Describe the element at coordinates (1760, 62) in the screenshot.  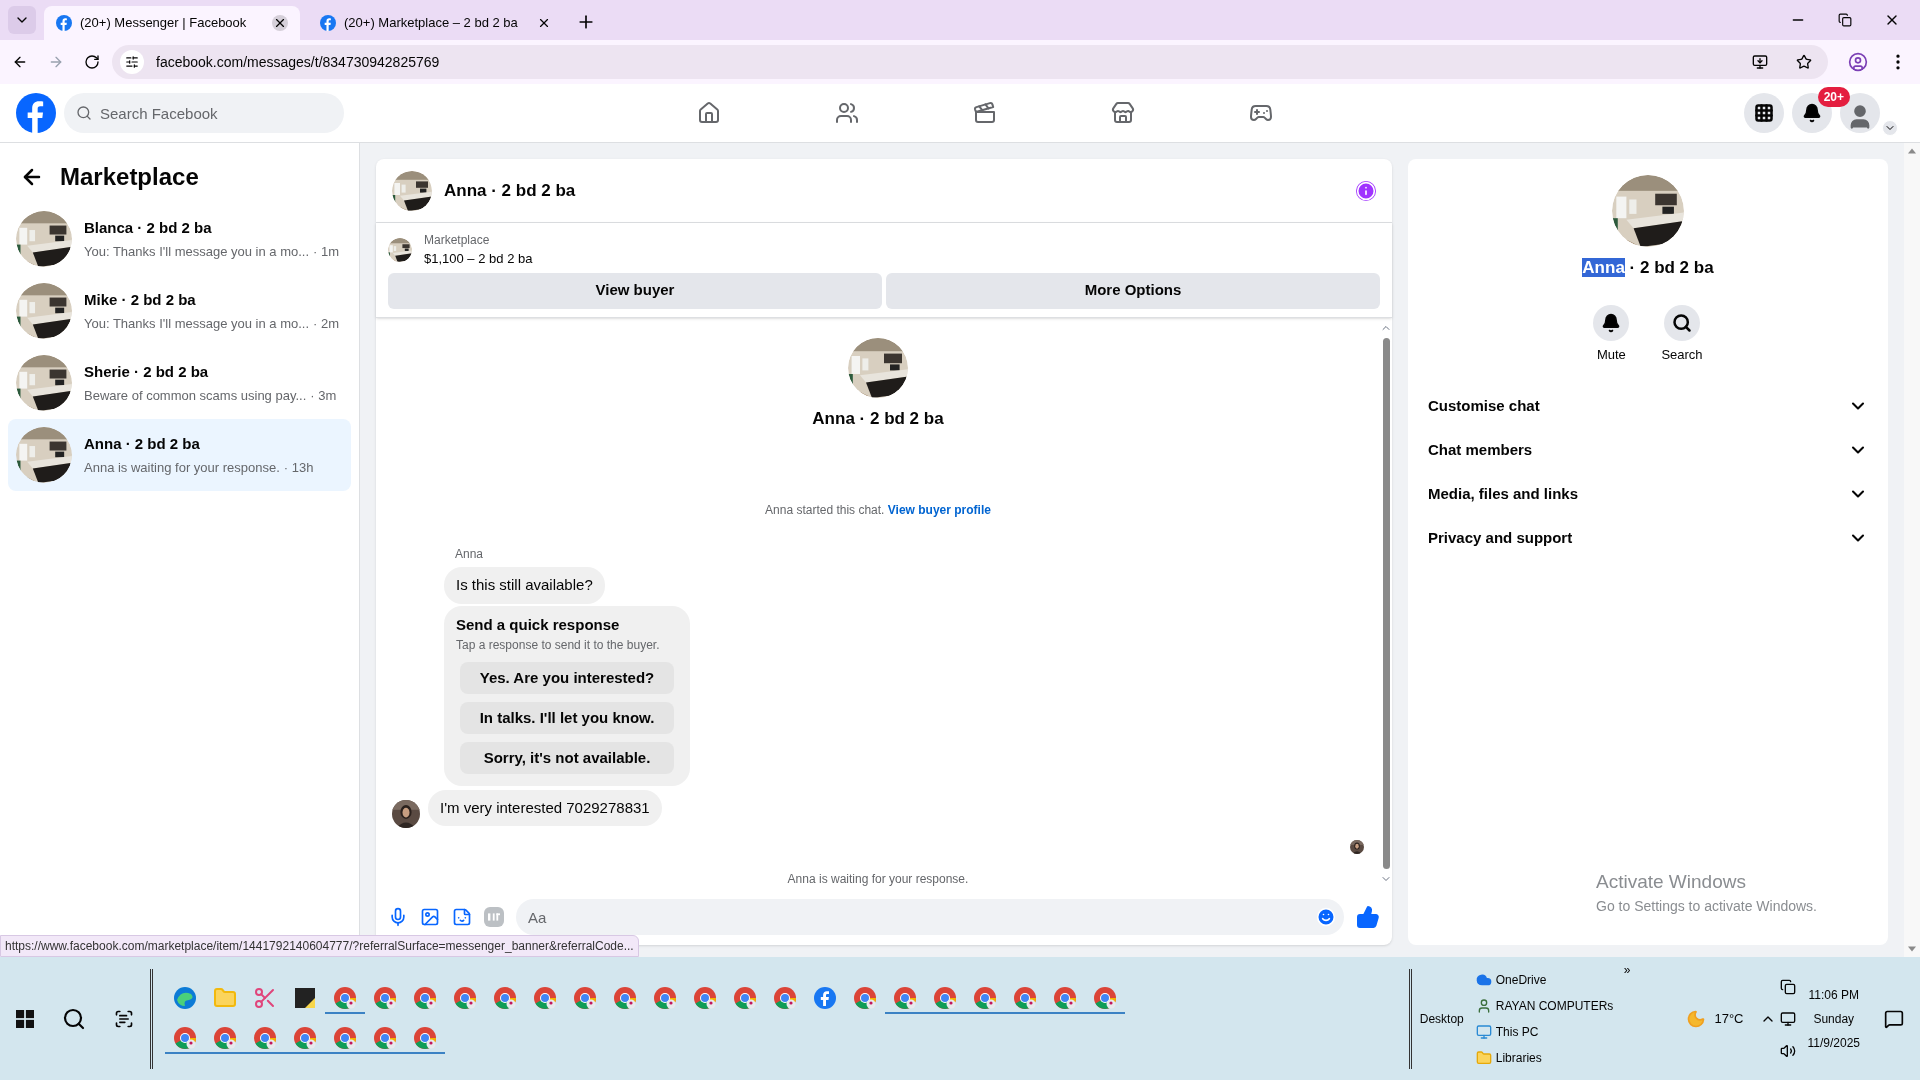
I see `install-icon` at that location.